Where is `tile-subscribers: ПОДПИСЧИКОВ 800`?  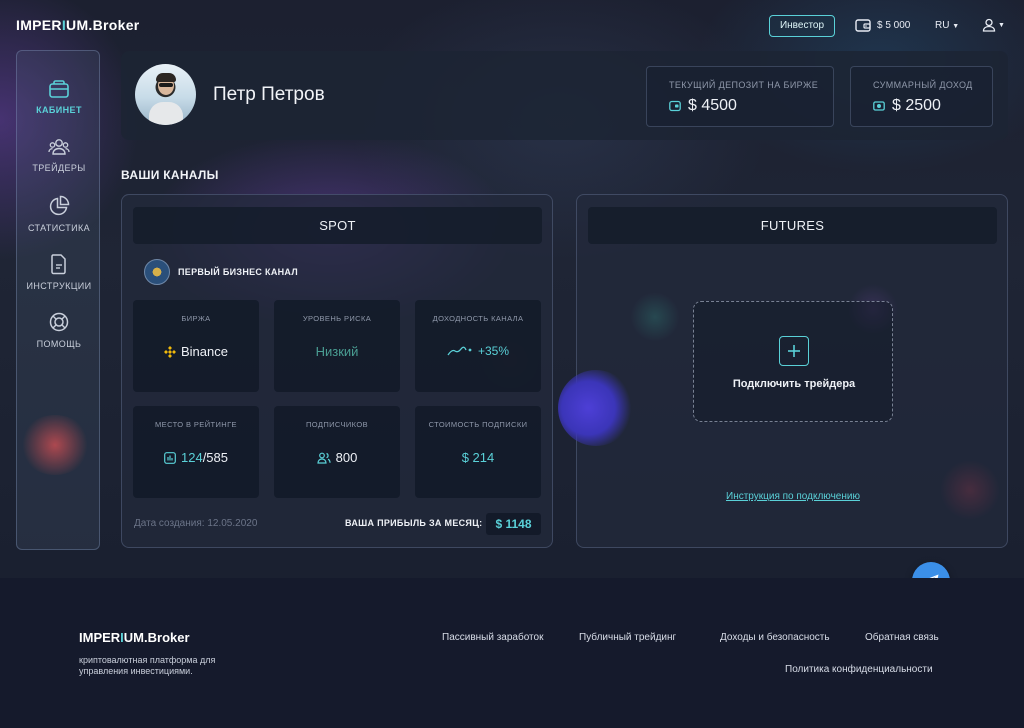
tile-subscribers: ПОДПИСЧИКОВ 800 is located at coordinates (337, 452).